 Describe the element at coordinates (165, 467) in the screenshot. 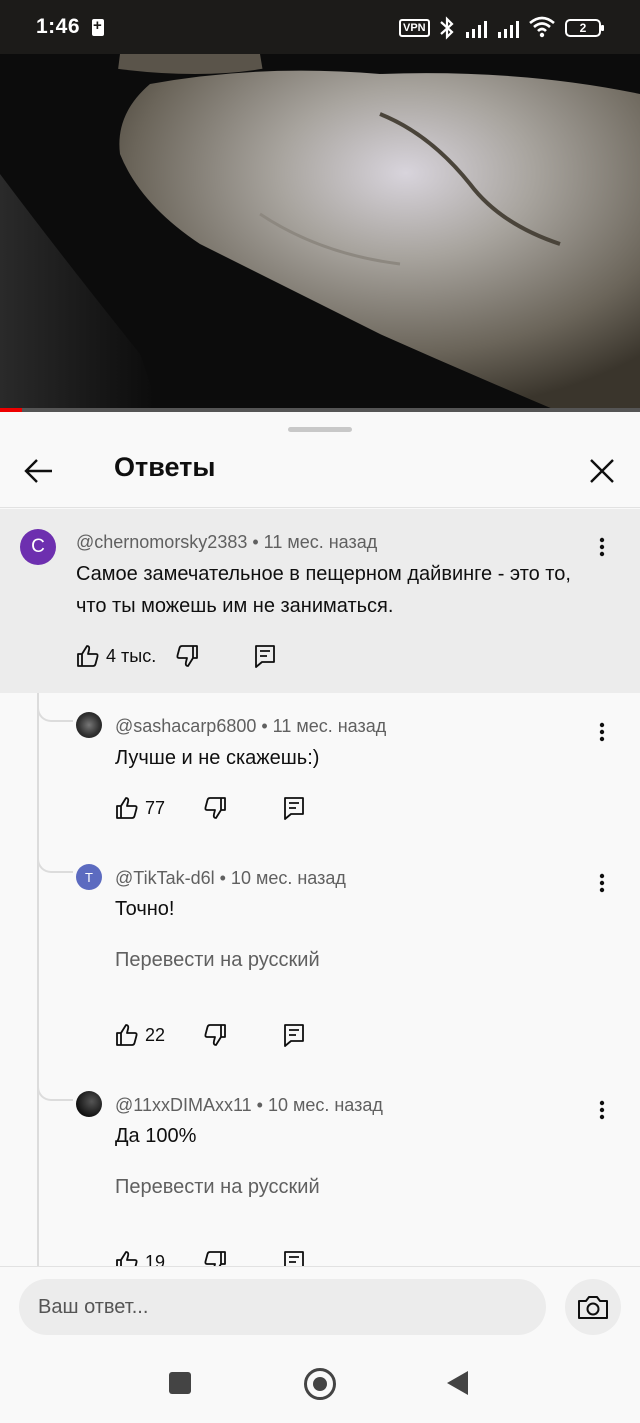

I see `sheet-title: Ответы` at that location.